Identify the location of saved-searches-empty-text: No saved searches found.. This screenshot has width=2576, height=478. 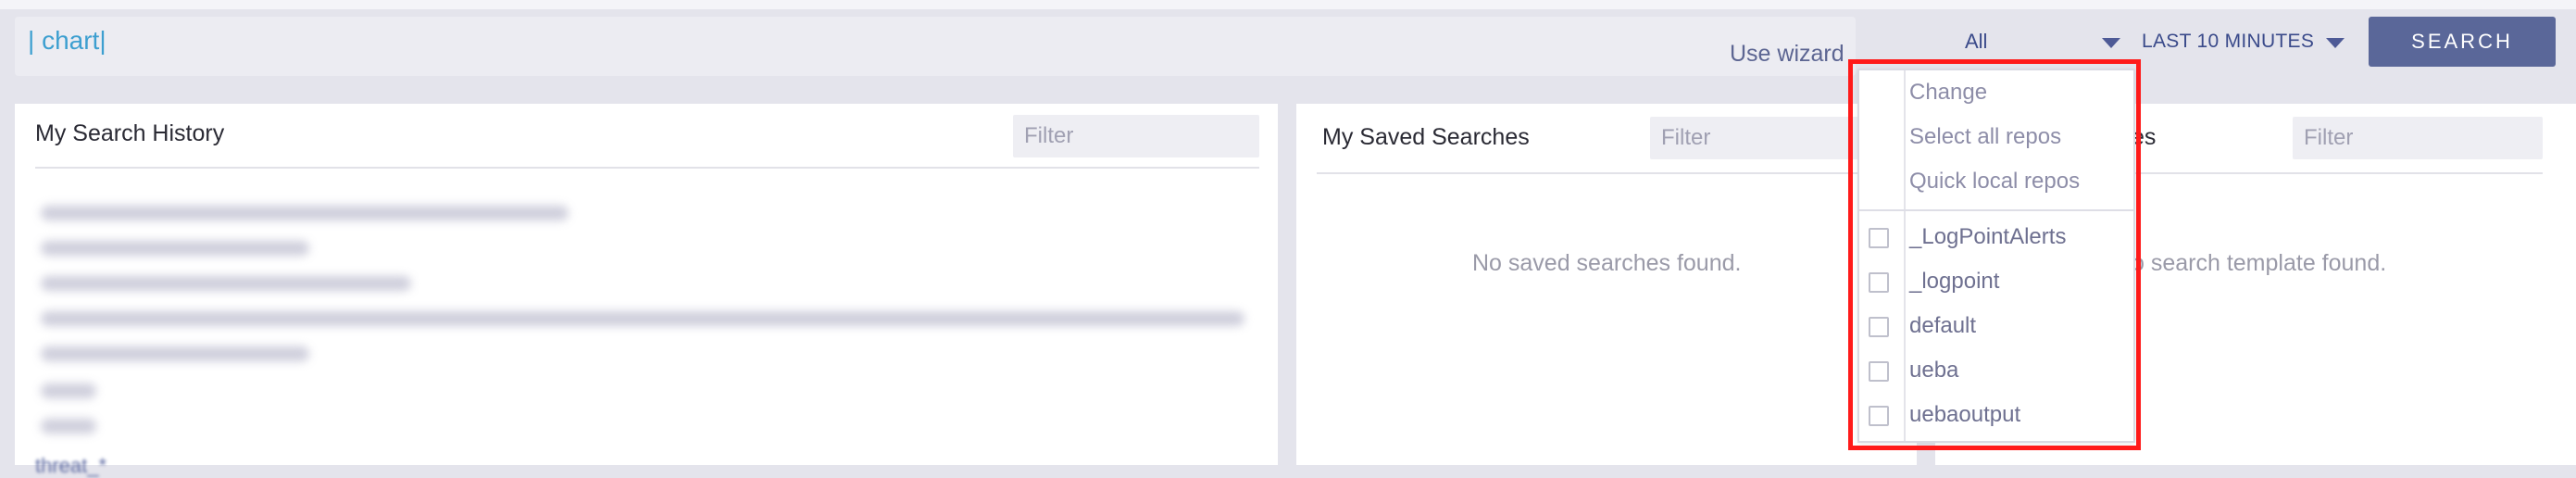
(1607, 263).